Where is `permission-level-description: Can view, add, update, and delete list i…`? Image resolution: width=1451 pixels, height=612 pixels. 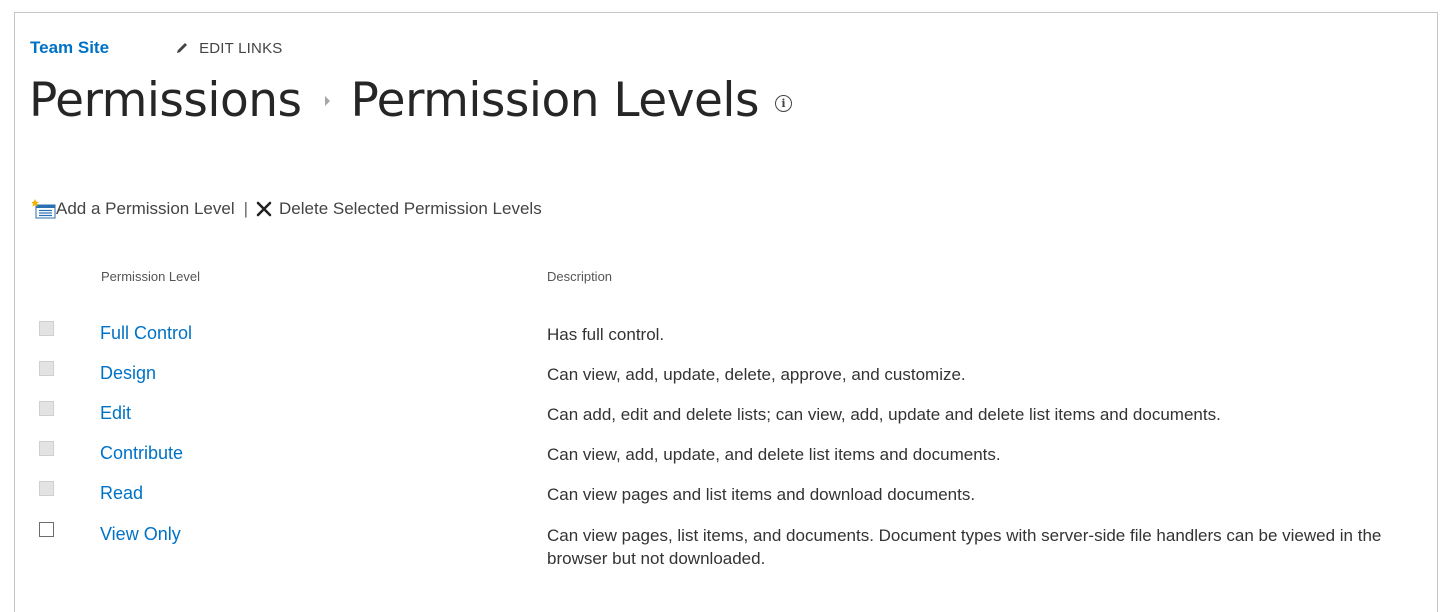
permission-level-description: Can view, add, update, and delete list i… is located at coordinates (774, 454).